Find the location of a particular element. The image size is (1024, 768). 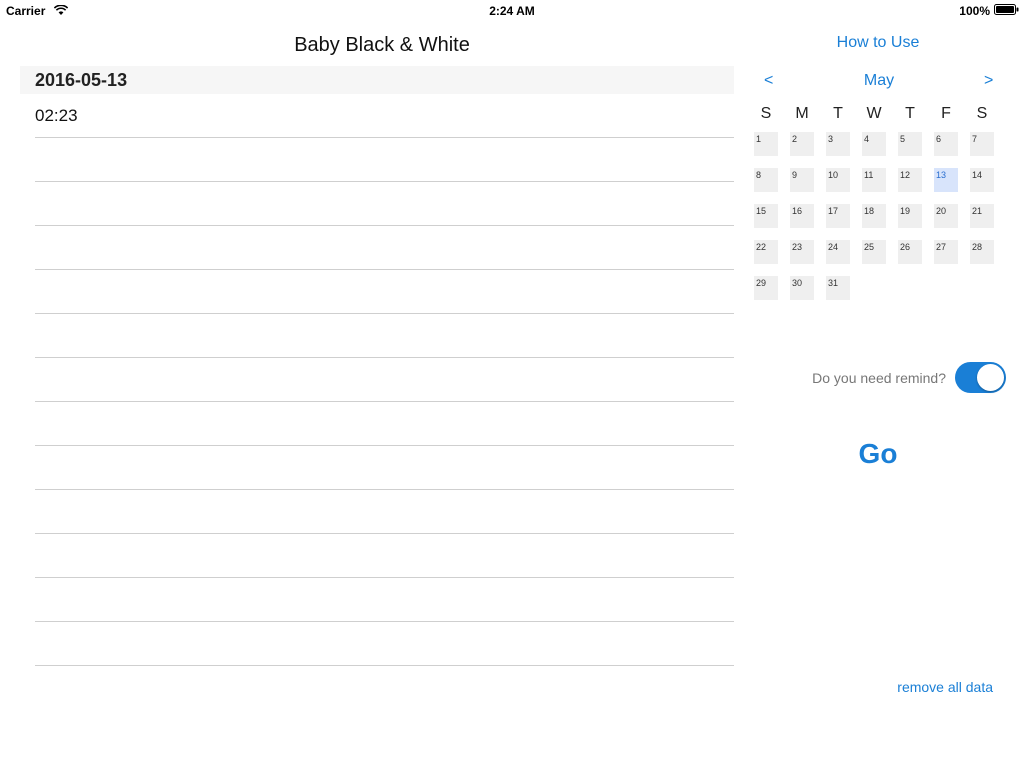

entry-row: 02:23 is located at coordinates (384, 116).